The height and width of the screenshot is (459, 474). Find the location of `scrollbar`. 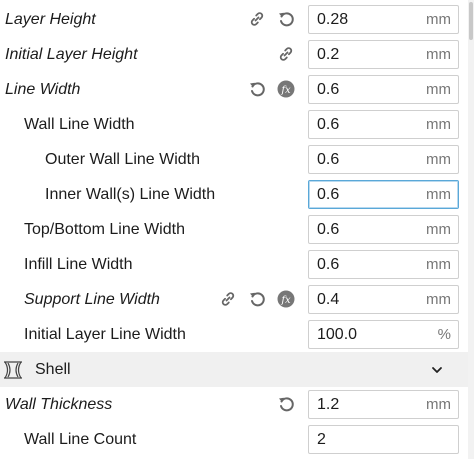

scrollbar is located at coordinates (471, 229).